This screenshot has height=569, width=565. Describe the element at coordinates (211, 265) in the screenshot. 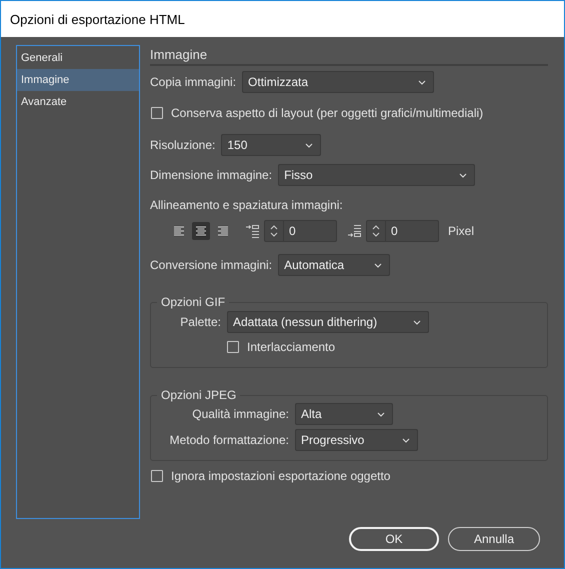

I see `field-label: Conversione immagini:` at that location.